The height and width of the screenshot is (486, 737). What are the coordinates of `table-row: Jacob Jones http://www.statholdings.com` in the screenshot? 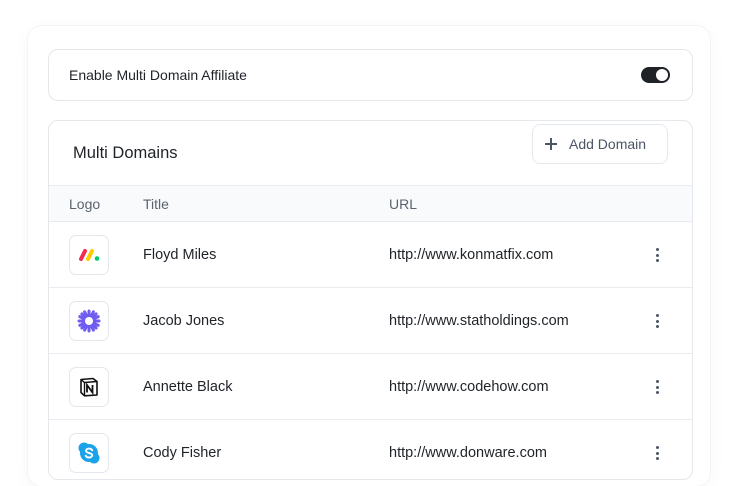 It's located at (370, 321).